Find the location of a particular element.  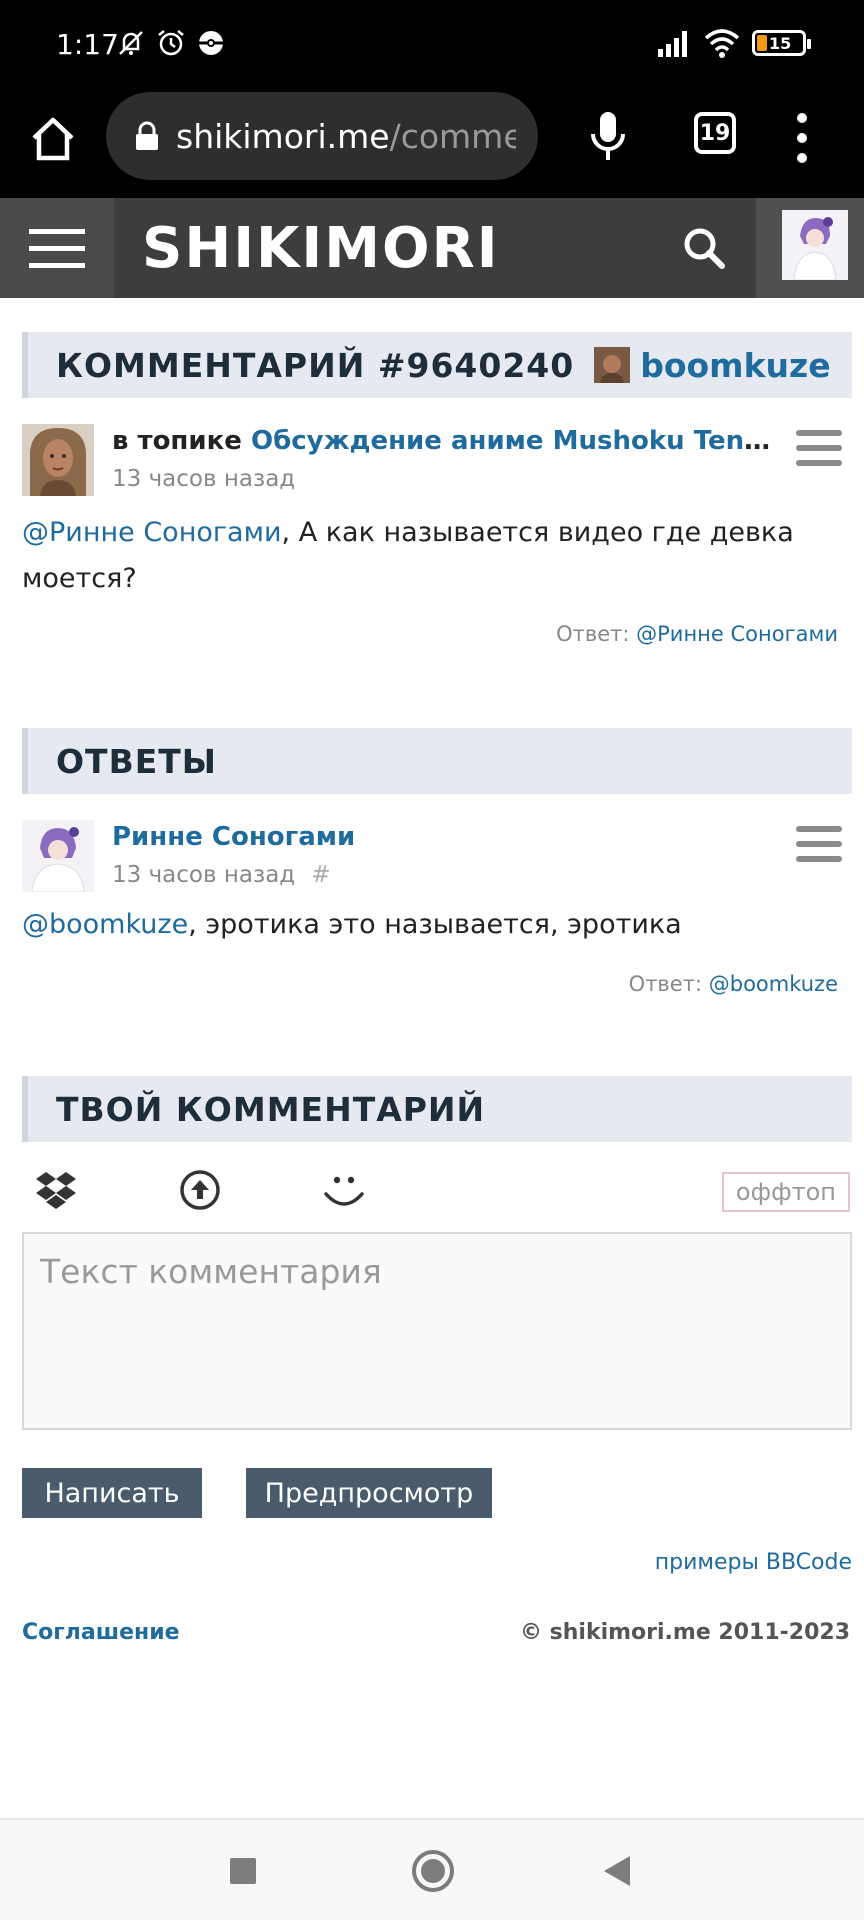

address-bar: shikimori.me/comme is located at coordinates (322, 136).